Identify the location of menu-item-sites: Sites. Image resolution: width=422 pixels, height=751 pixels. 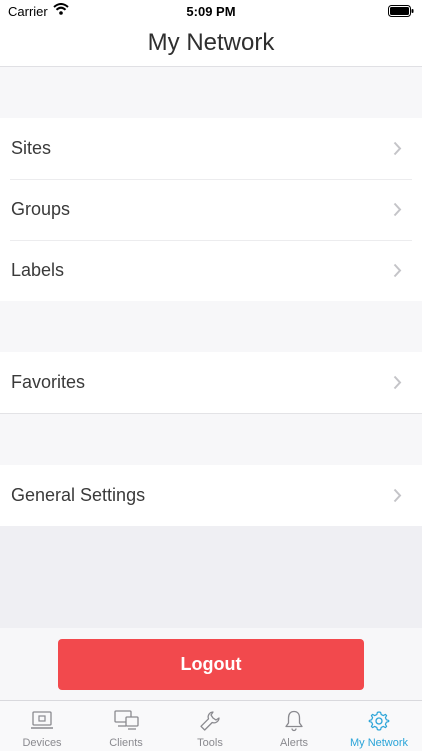
(211, 148).